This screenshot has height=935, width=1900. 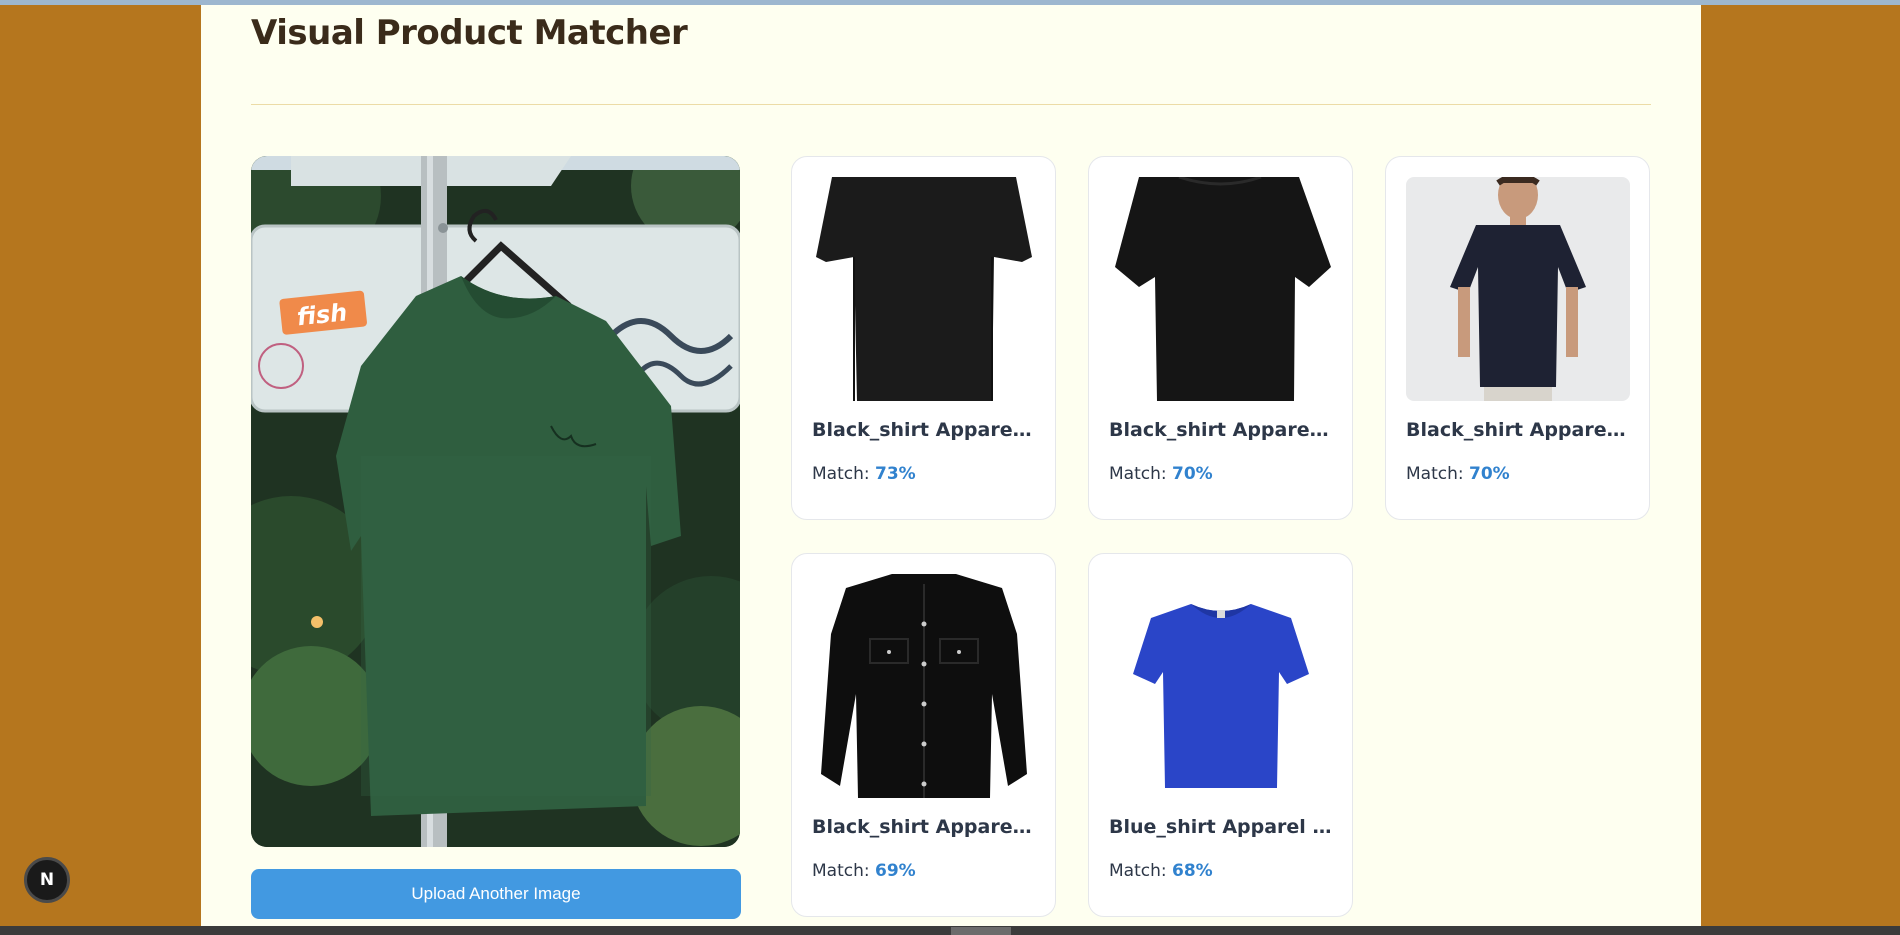 I want to click on result-card: Black_shirt Apparel Item Match: 73%, so click(x=923, y=338).